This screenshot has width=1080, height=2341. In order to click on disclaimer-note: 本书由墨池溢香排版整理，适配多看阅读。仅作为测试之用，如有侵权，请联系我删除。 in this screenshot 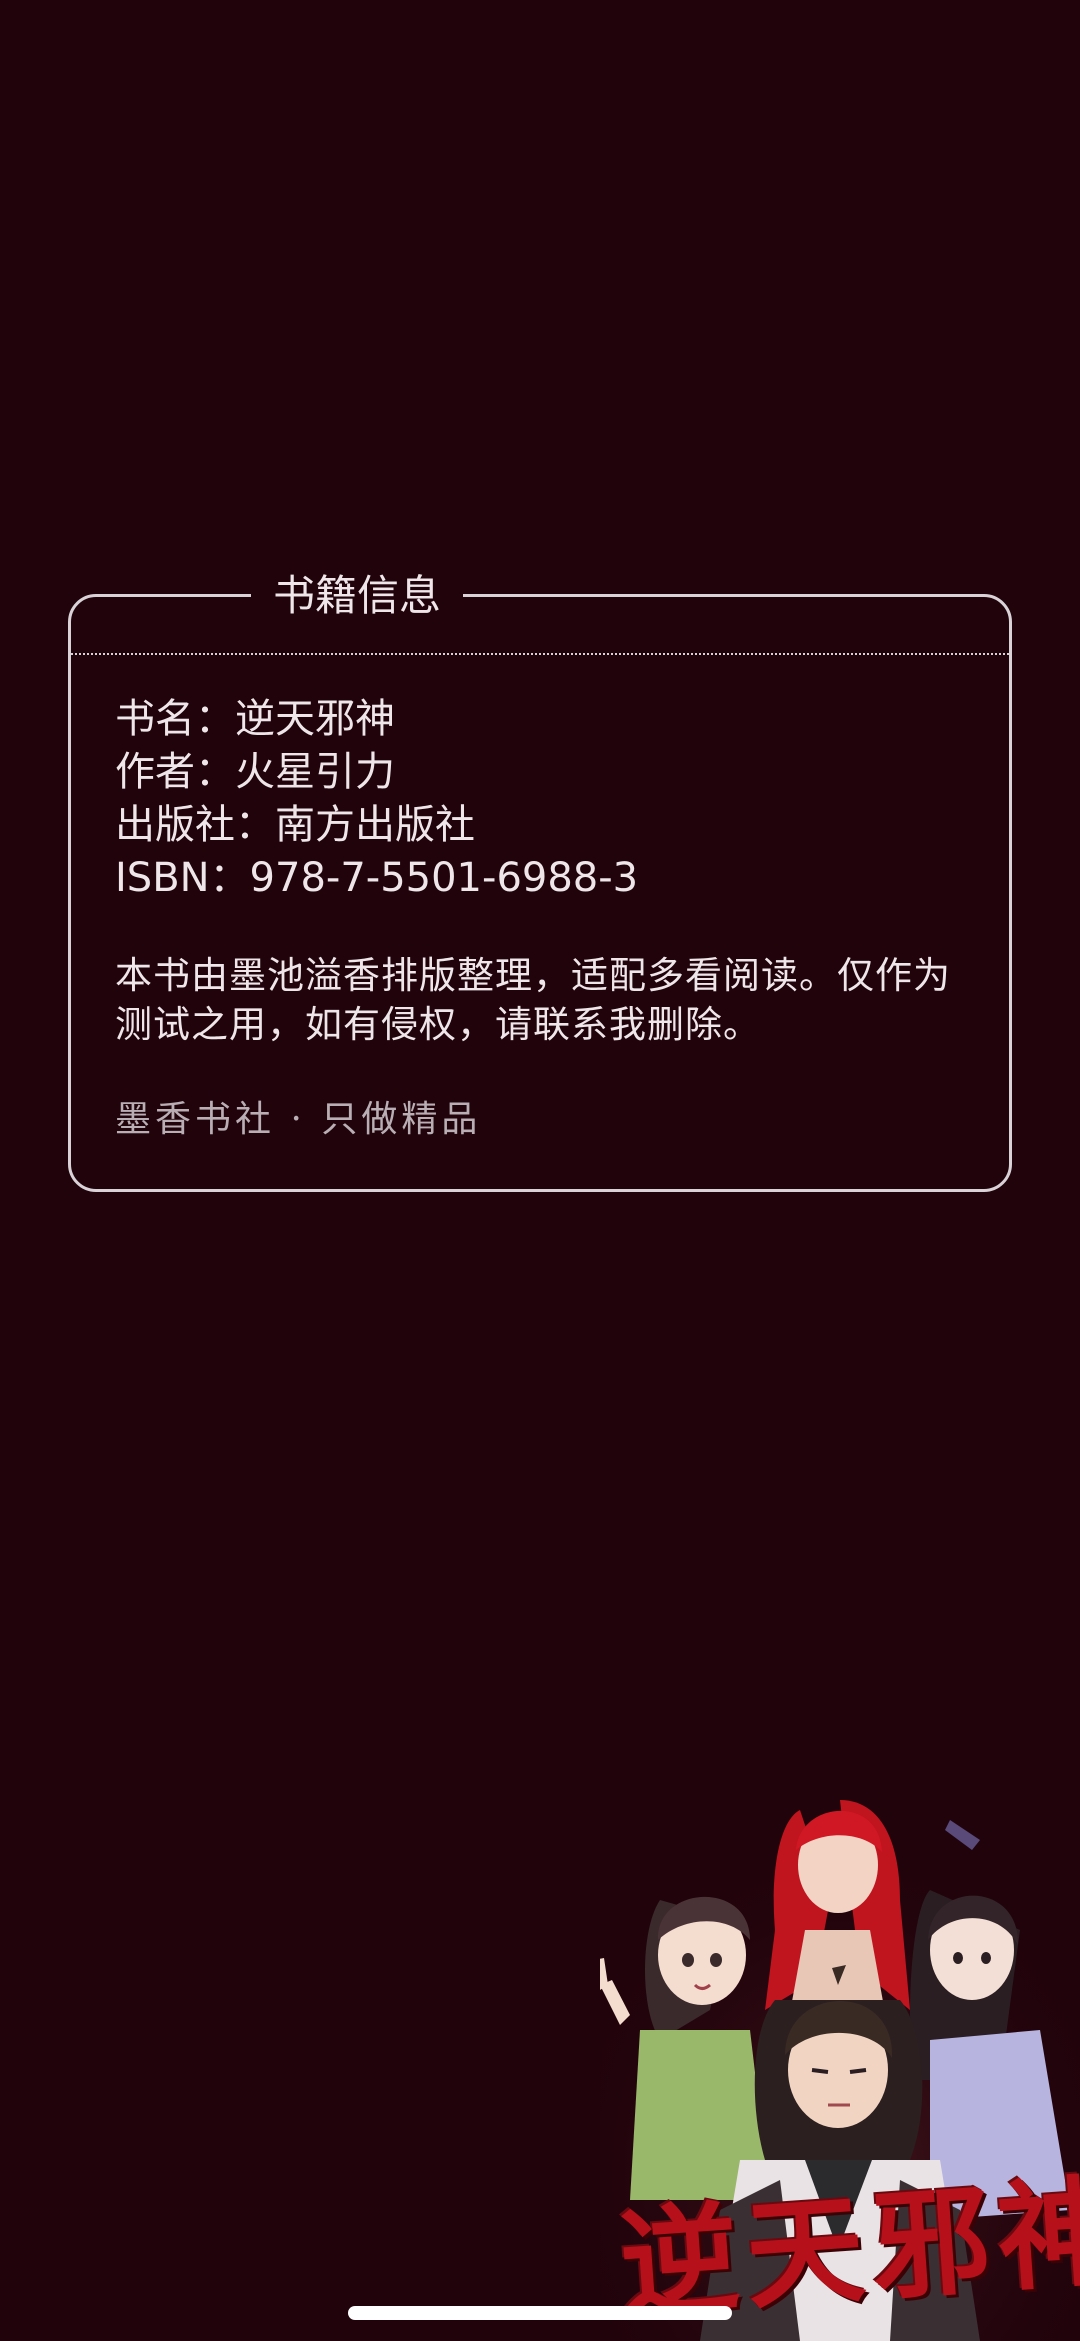, I will do `click(533, 1000)`.